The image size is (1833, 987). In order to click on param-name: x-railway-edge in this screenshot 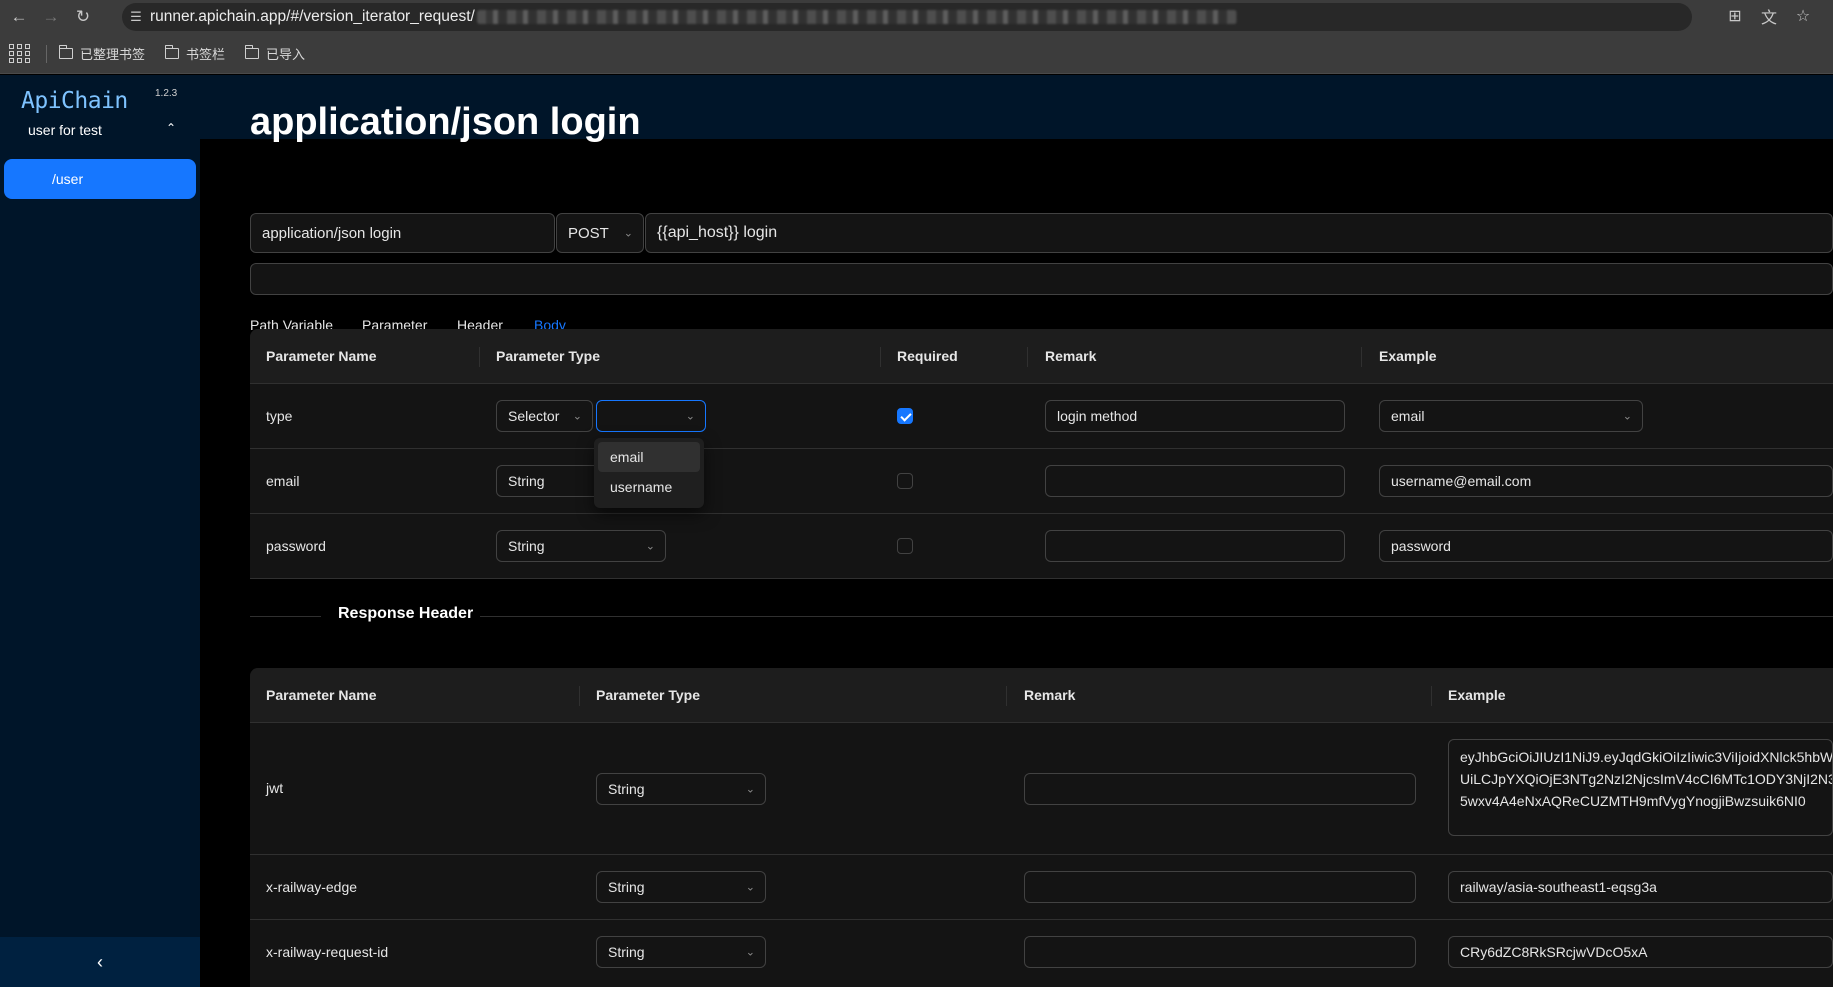, I will do `click(312, 887)`.